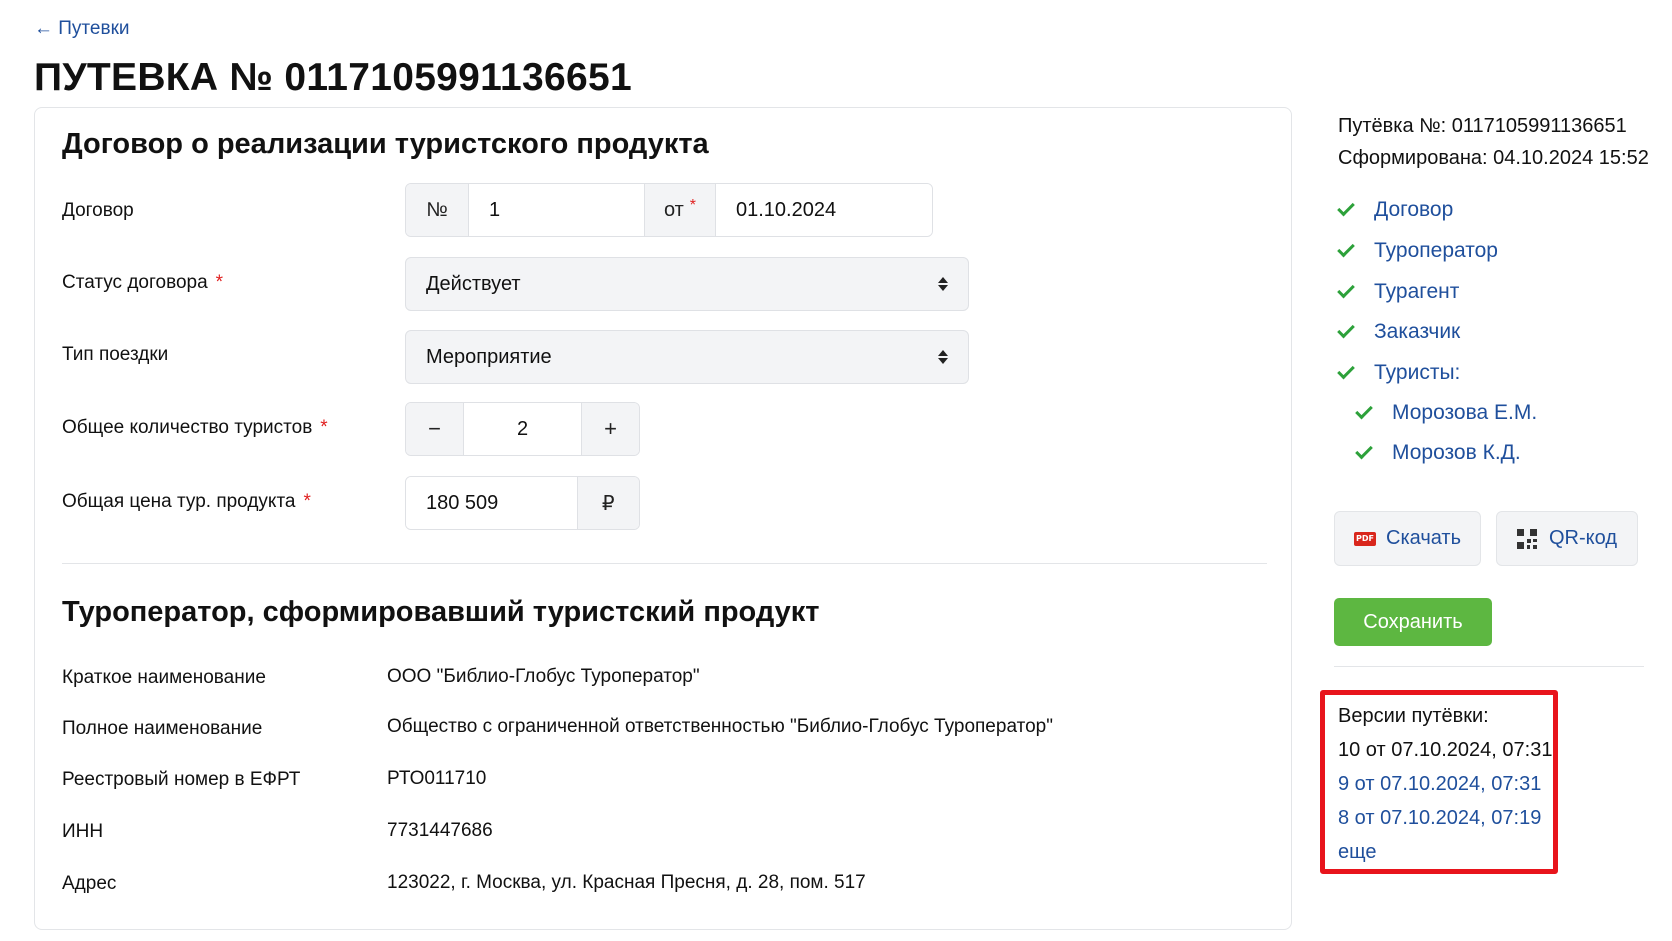 The height and width of the screenshot is (941, 1672). What do you see at coordinates (1423, 538) in the screenshot?
I see `download-button-label: Скачать` at bounding box center [1423, 538].